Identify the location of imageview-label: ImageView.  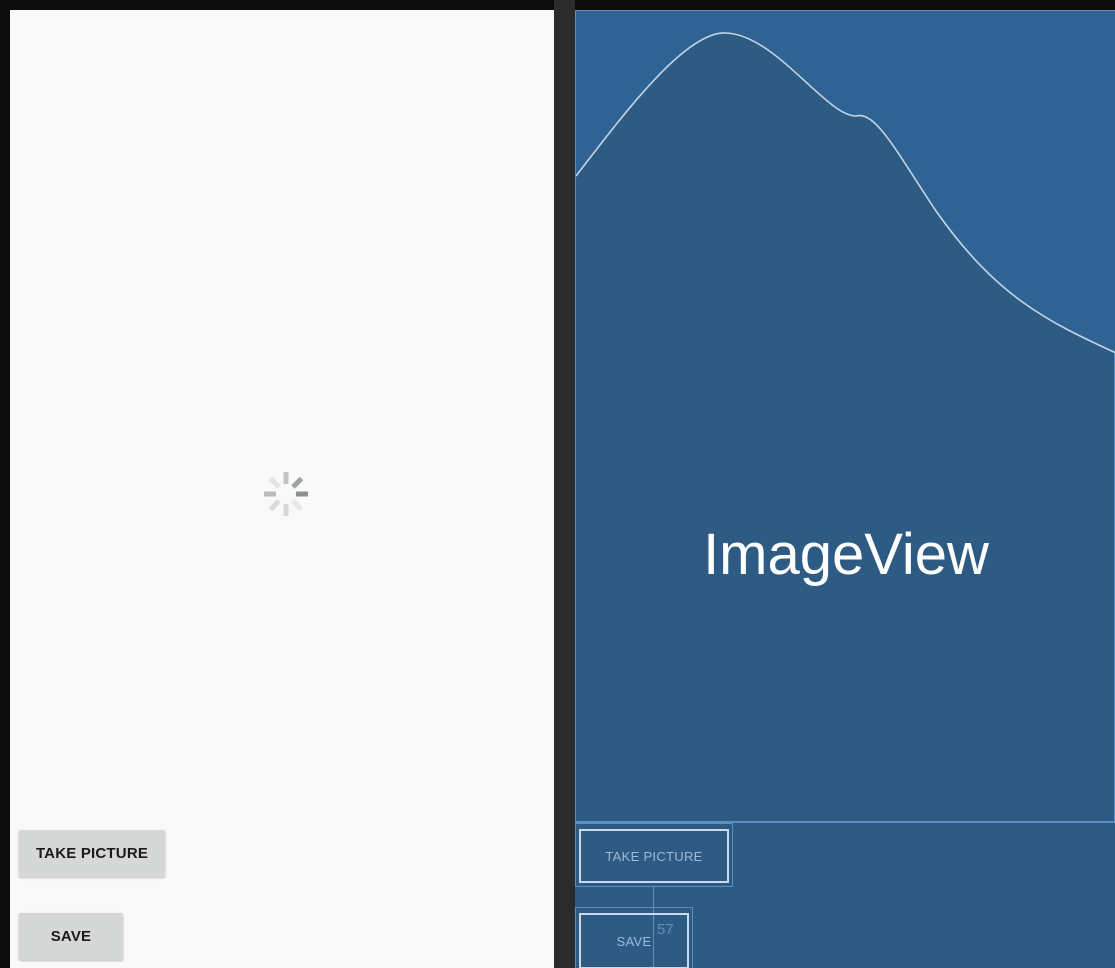
(846, 554).